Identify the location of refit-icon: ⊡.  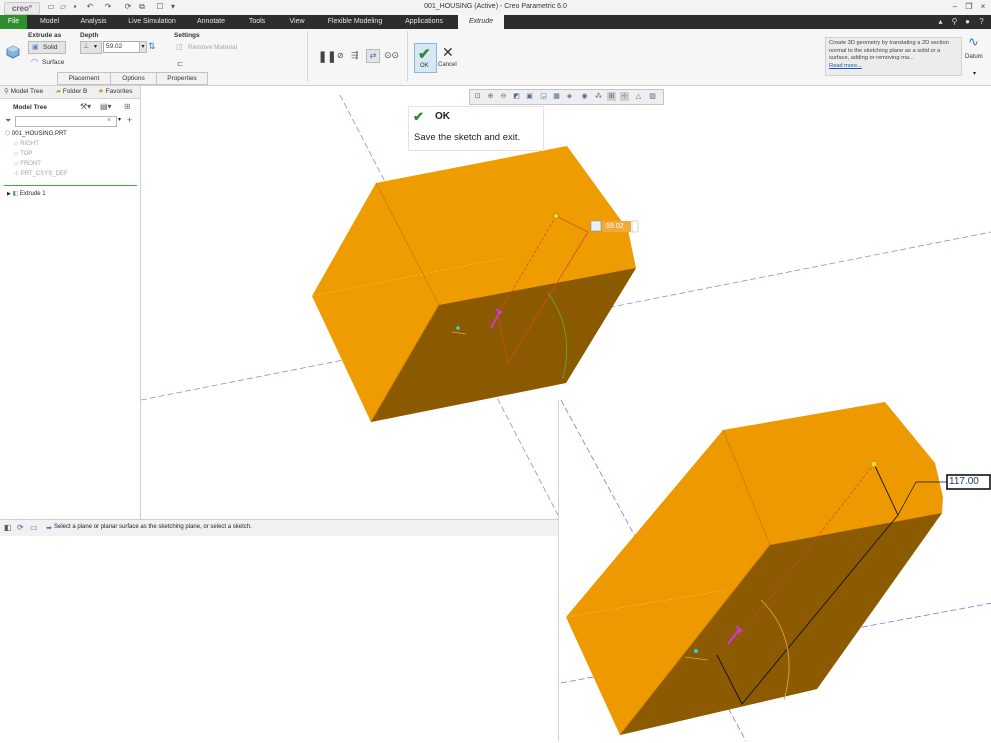
(477, 96).